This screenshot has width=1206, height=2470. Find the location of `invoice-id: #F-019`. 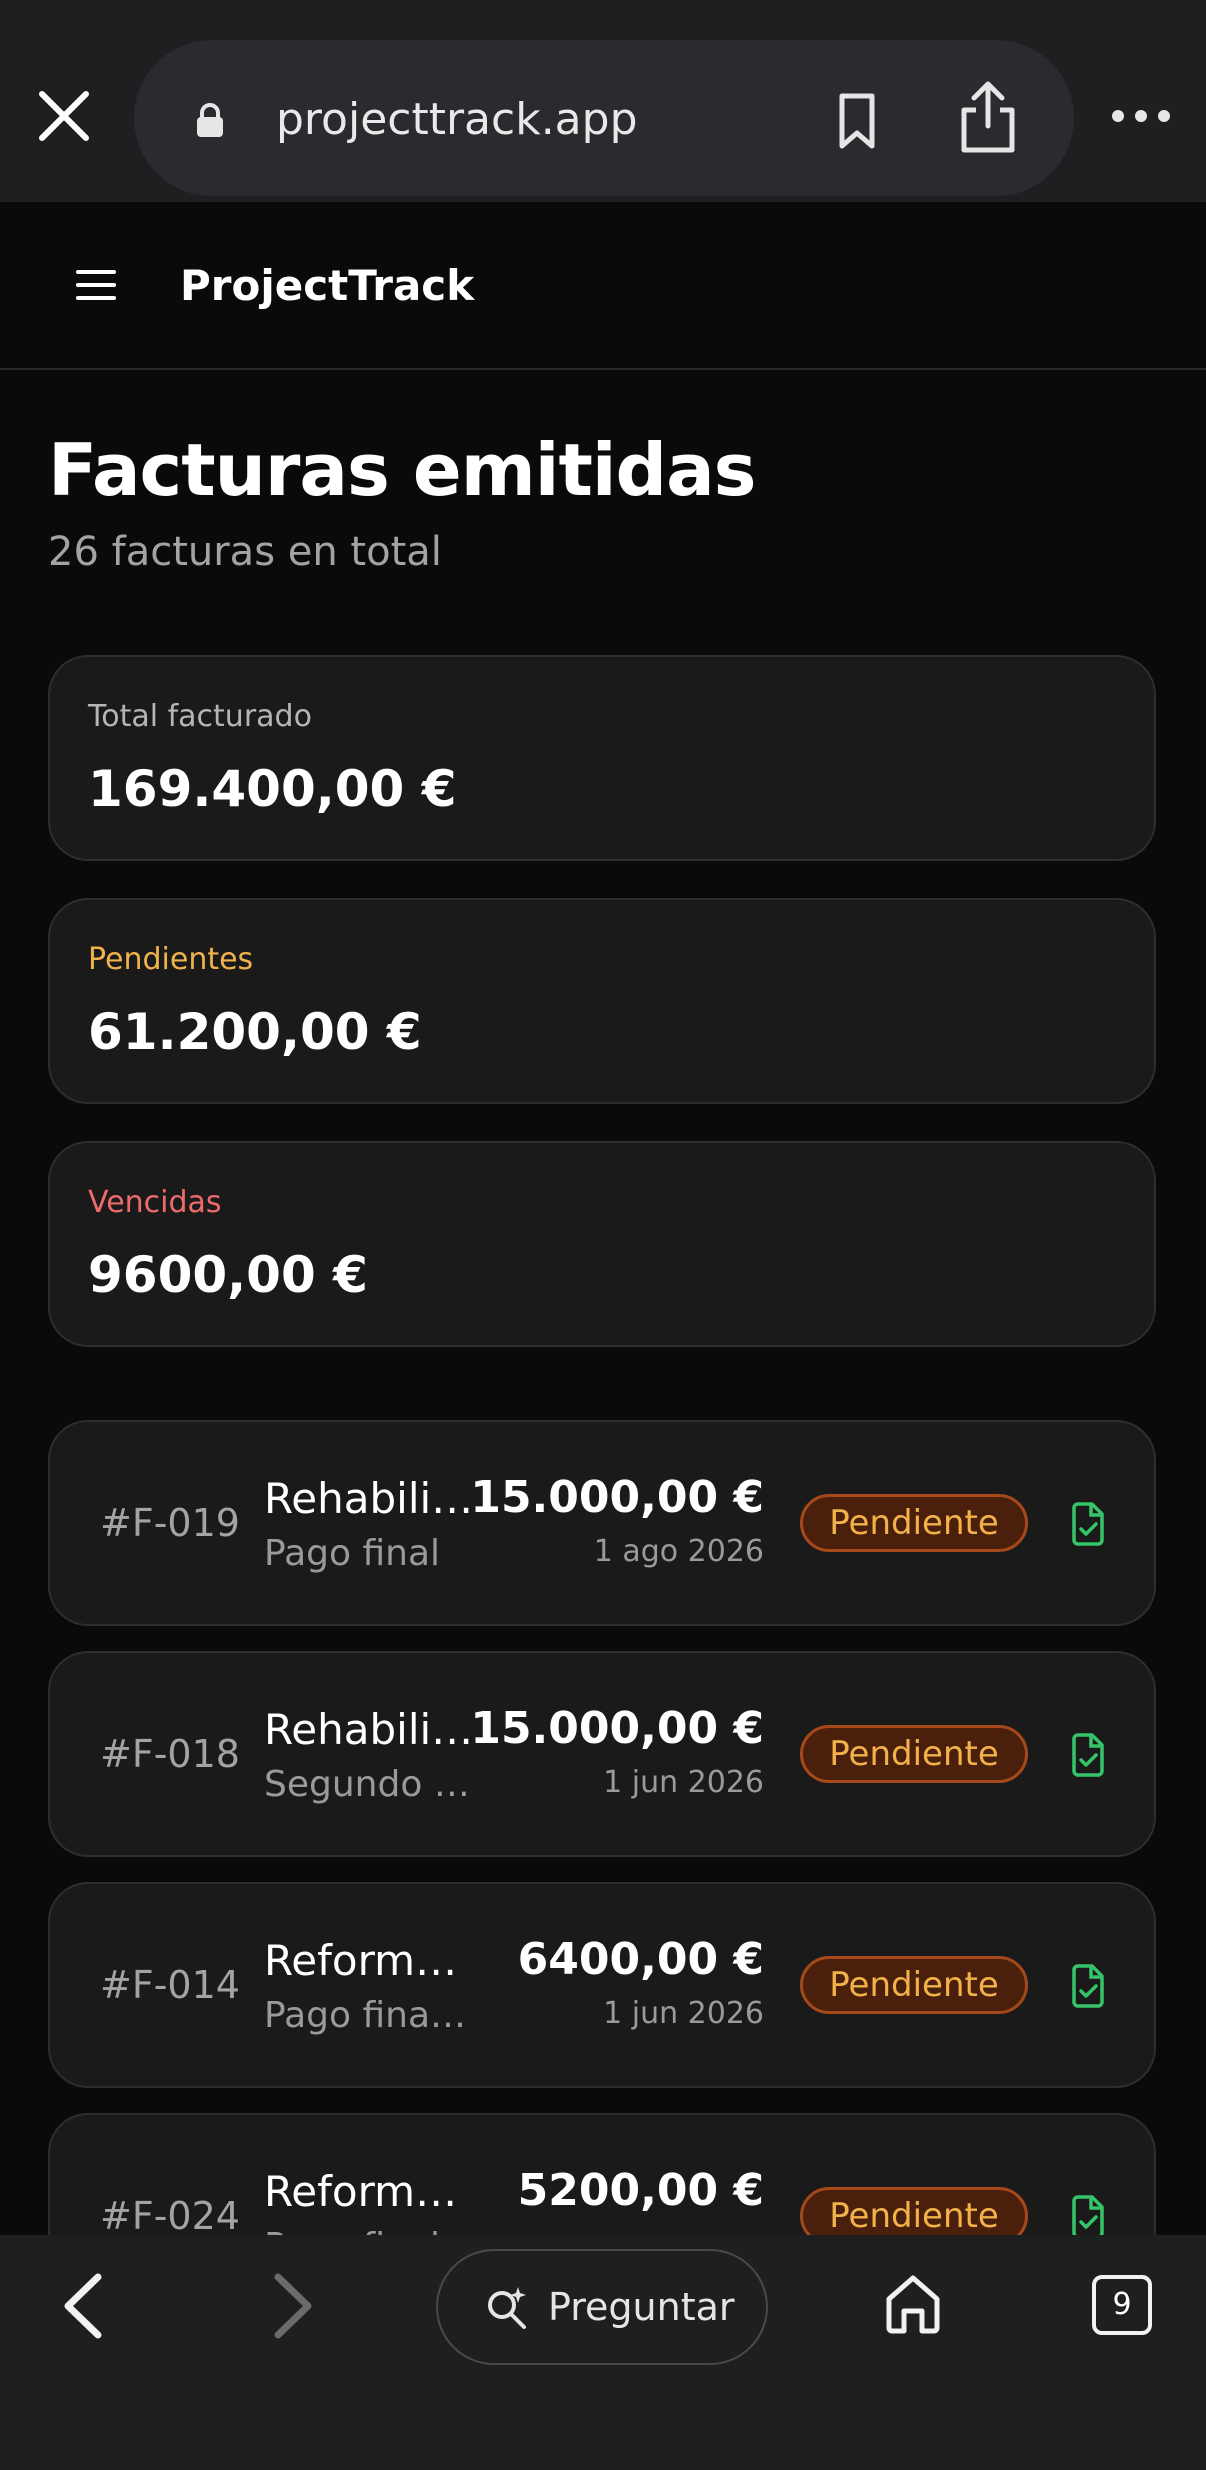

invoice-id: #F-019 is located at coordinates (170, 1523).